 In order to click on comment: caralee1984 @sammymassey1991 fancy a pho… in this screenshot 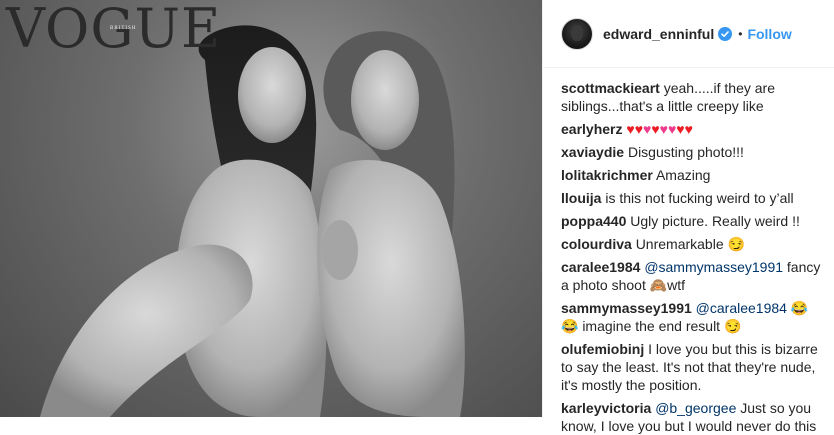, I will do `click(692, 276)`.